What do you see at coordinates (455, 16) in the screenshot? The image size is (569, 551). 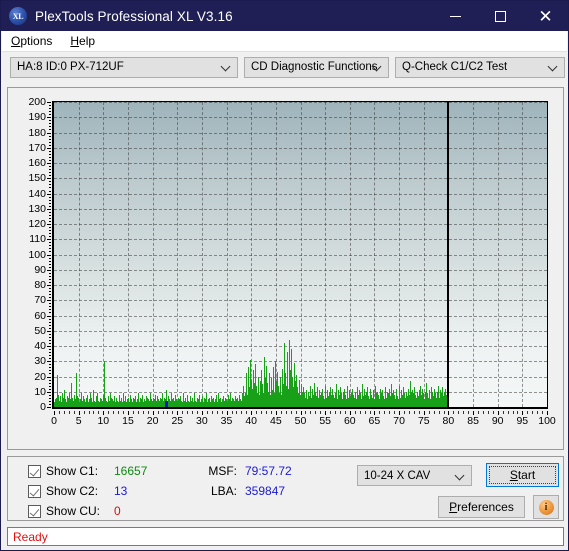 I see `minimize-button` at bounding box center [455, 16].